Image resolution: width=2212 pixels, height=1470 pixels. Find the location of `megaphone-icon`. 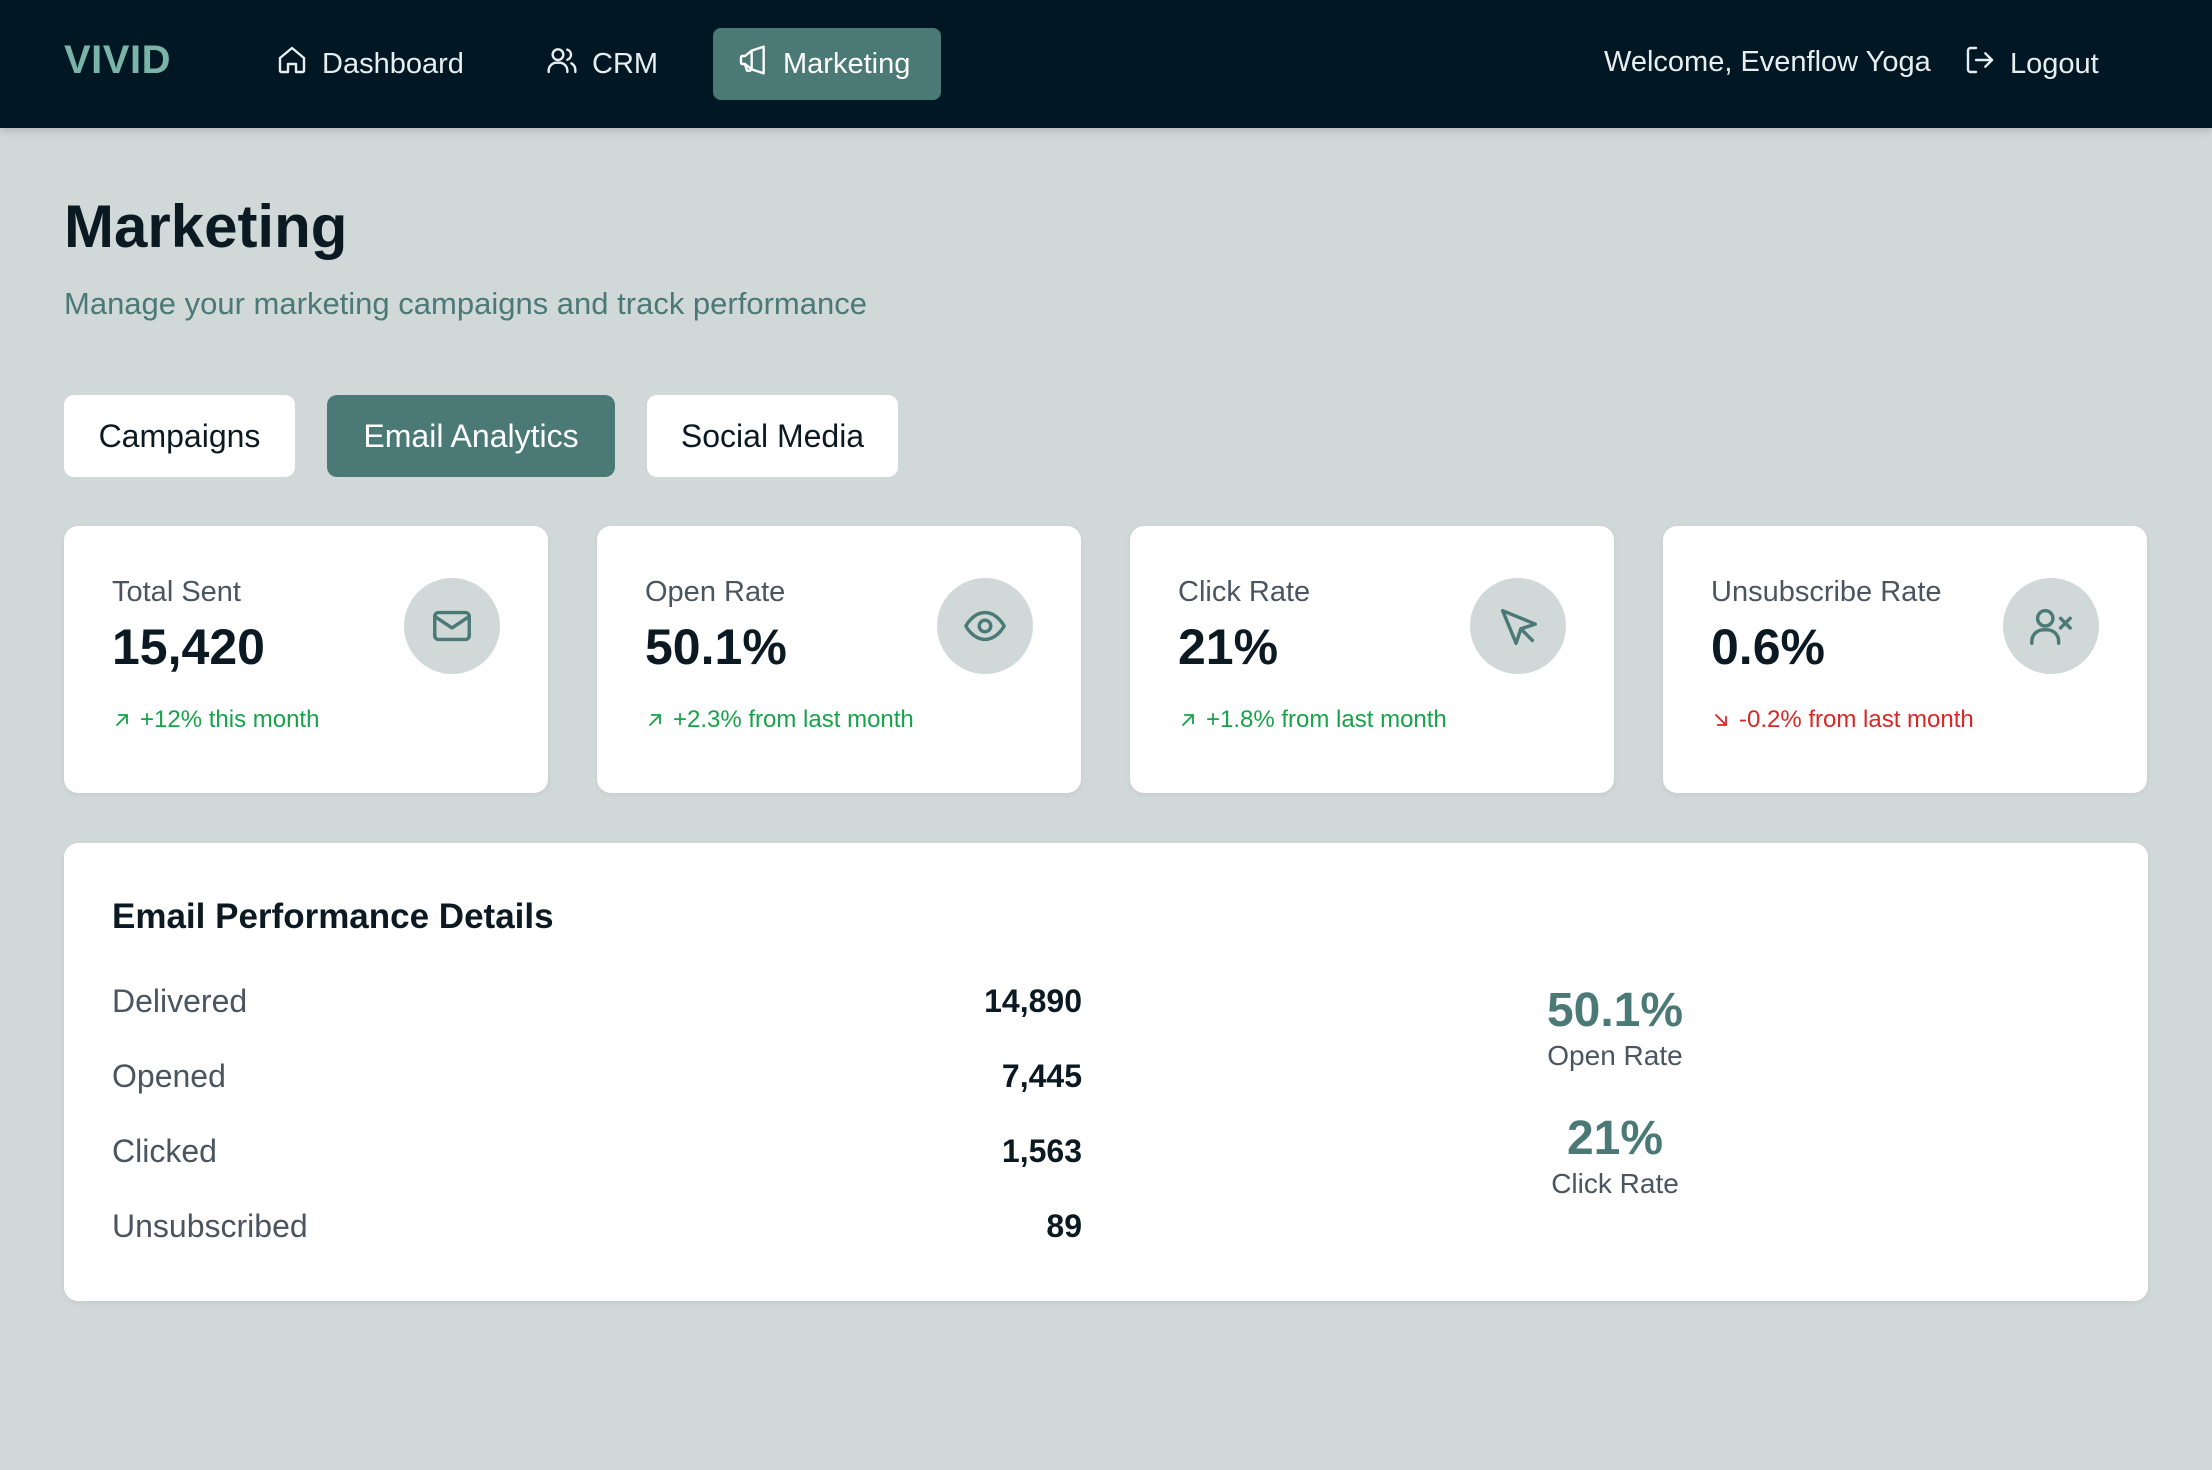

megaphone-icon is located at coordinates (753, 64).